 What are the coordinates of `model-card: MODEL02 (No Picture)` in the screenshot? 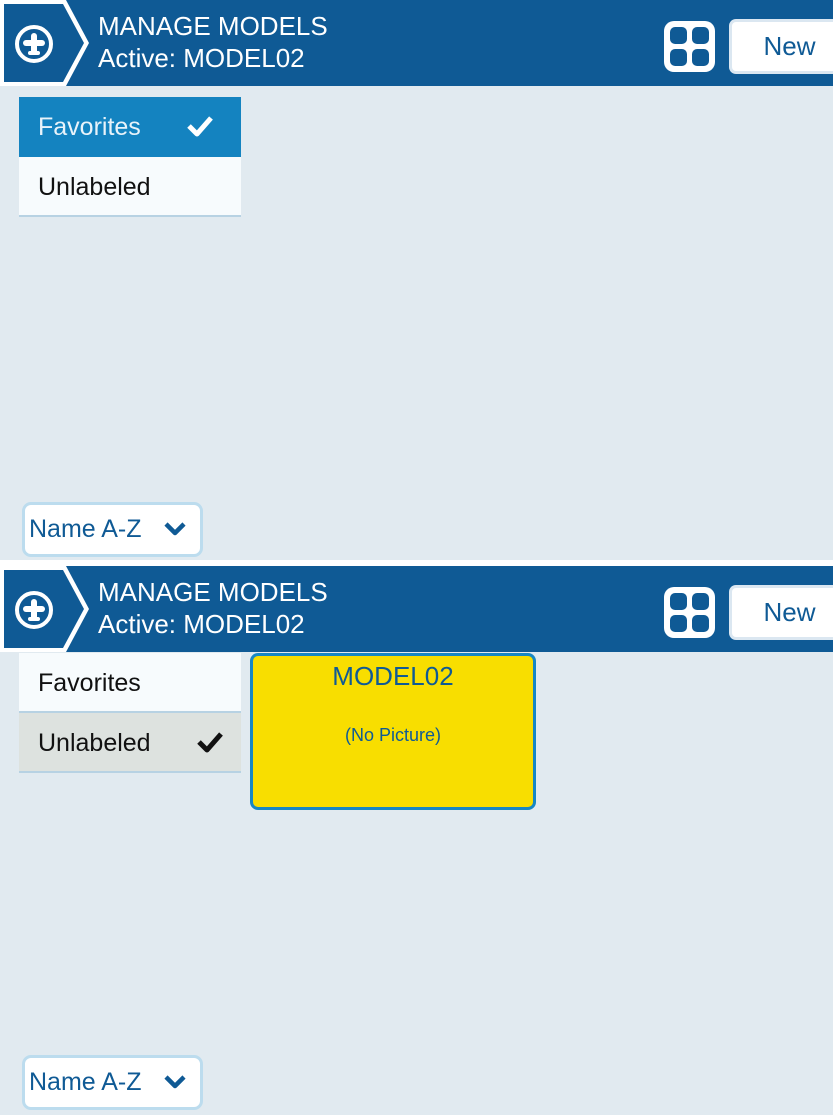 It's located at (393, 731).